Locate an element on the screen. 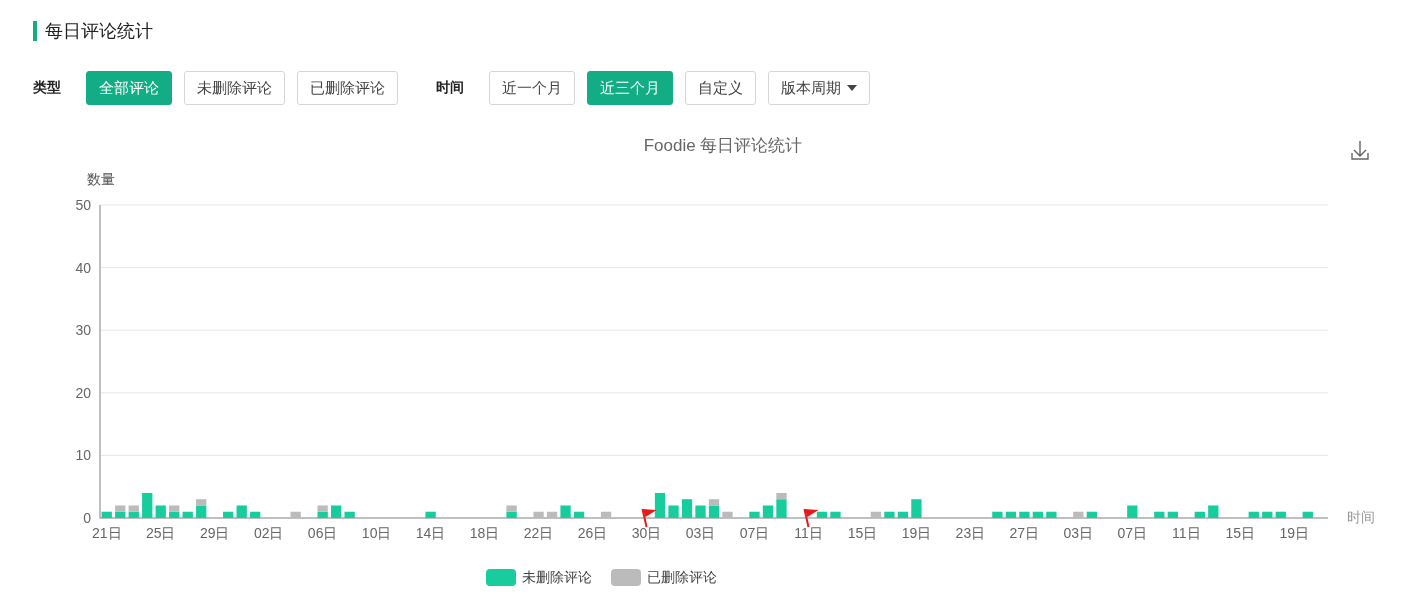  axis-tick-label: 20 is located at coordinates (83, 392).